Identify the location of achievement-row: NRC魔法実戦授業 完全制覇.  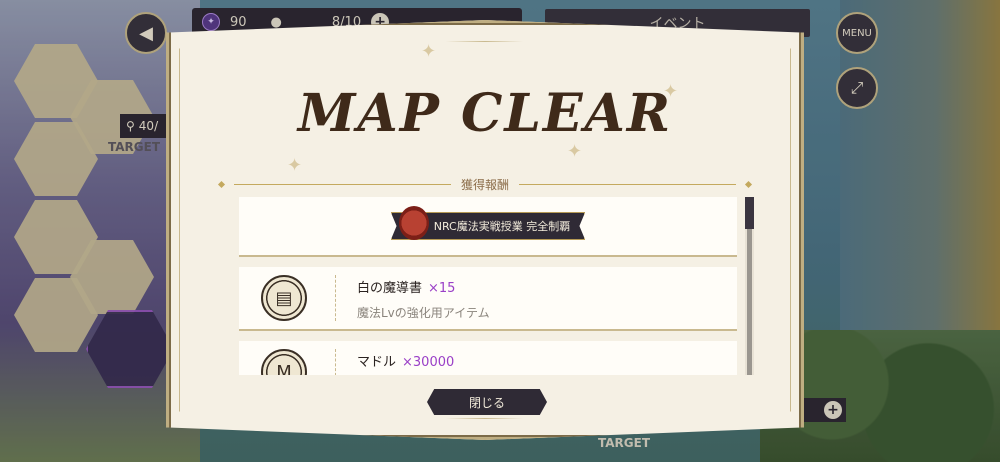
(488, 227).